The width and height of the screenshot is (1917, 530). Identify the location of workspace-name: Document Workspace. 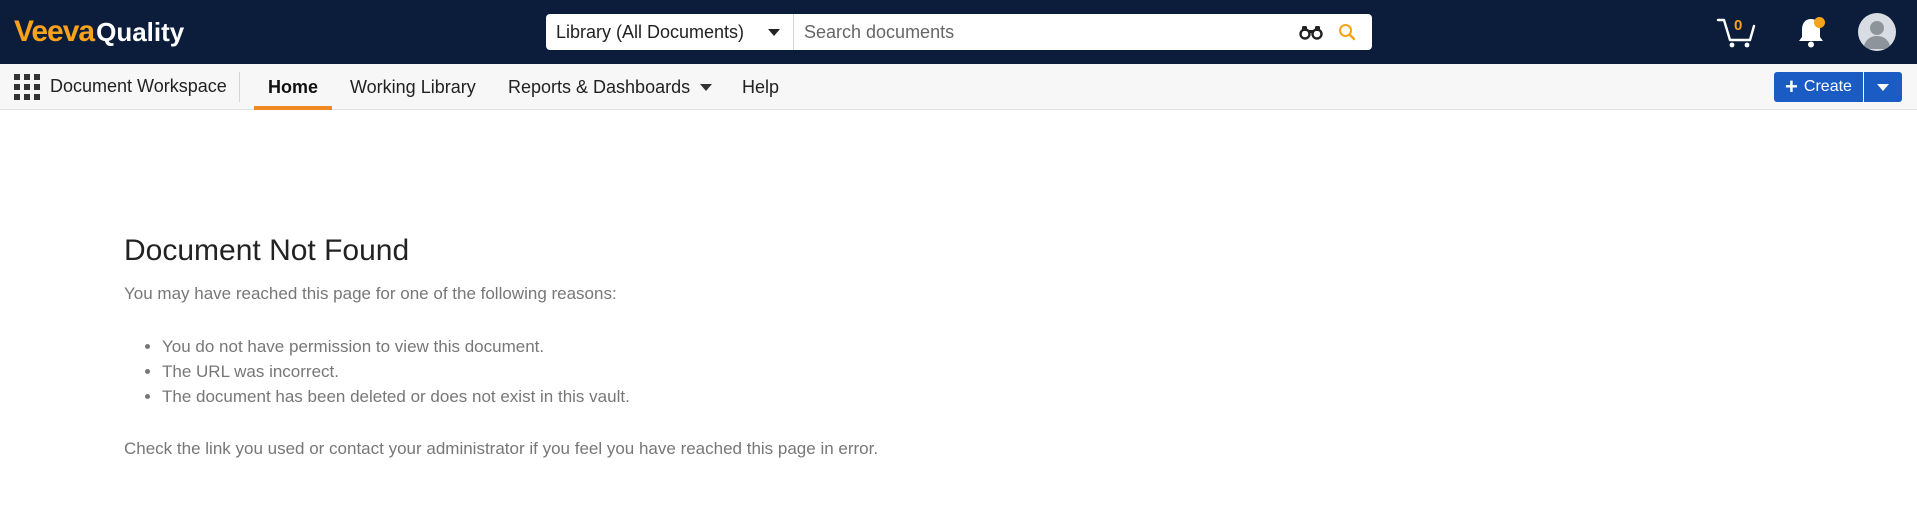
(138, 86).